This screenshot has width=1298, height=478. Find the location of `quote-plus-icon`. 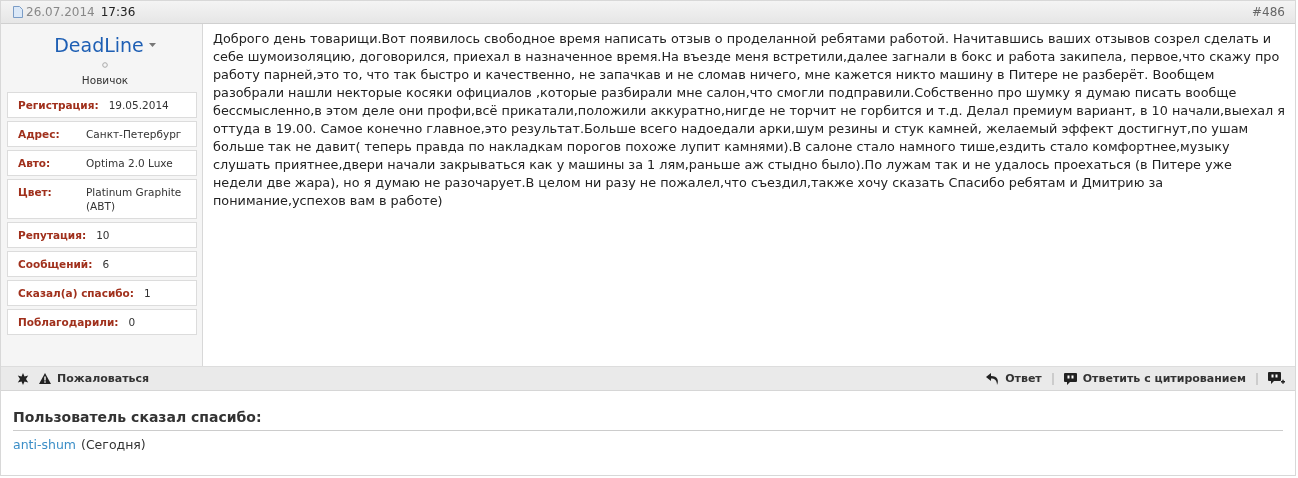

quote-plus-icon is located at coordinates (1276, 378).